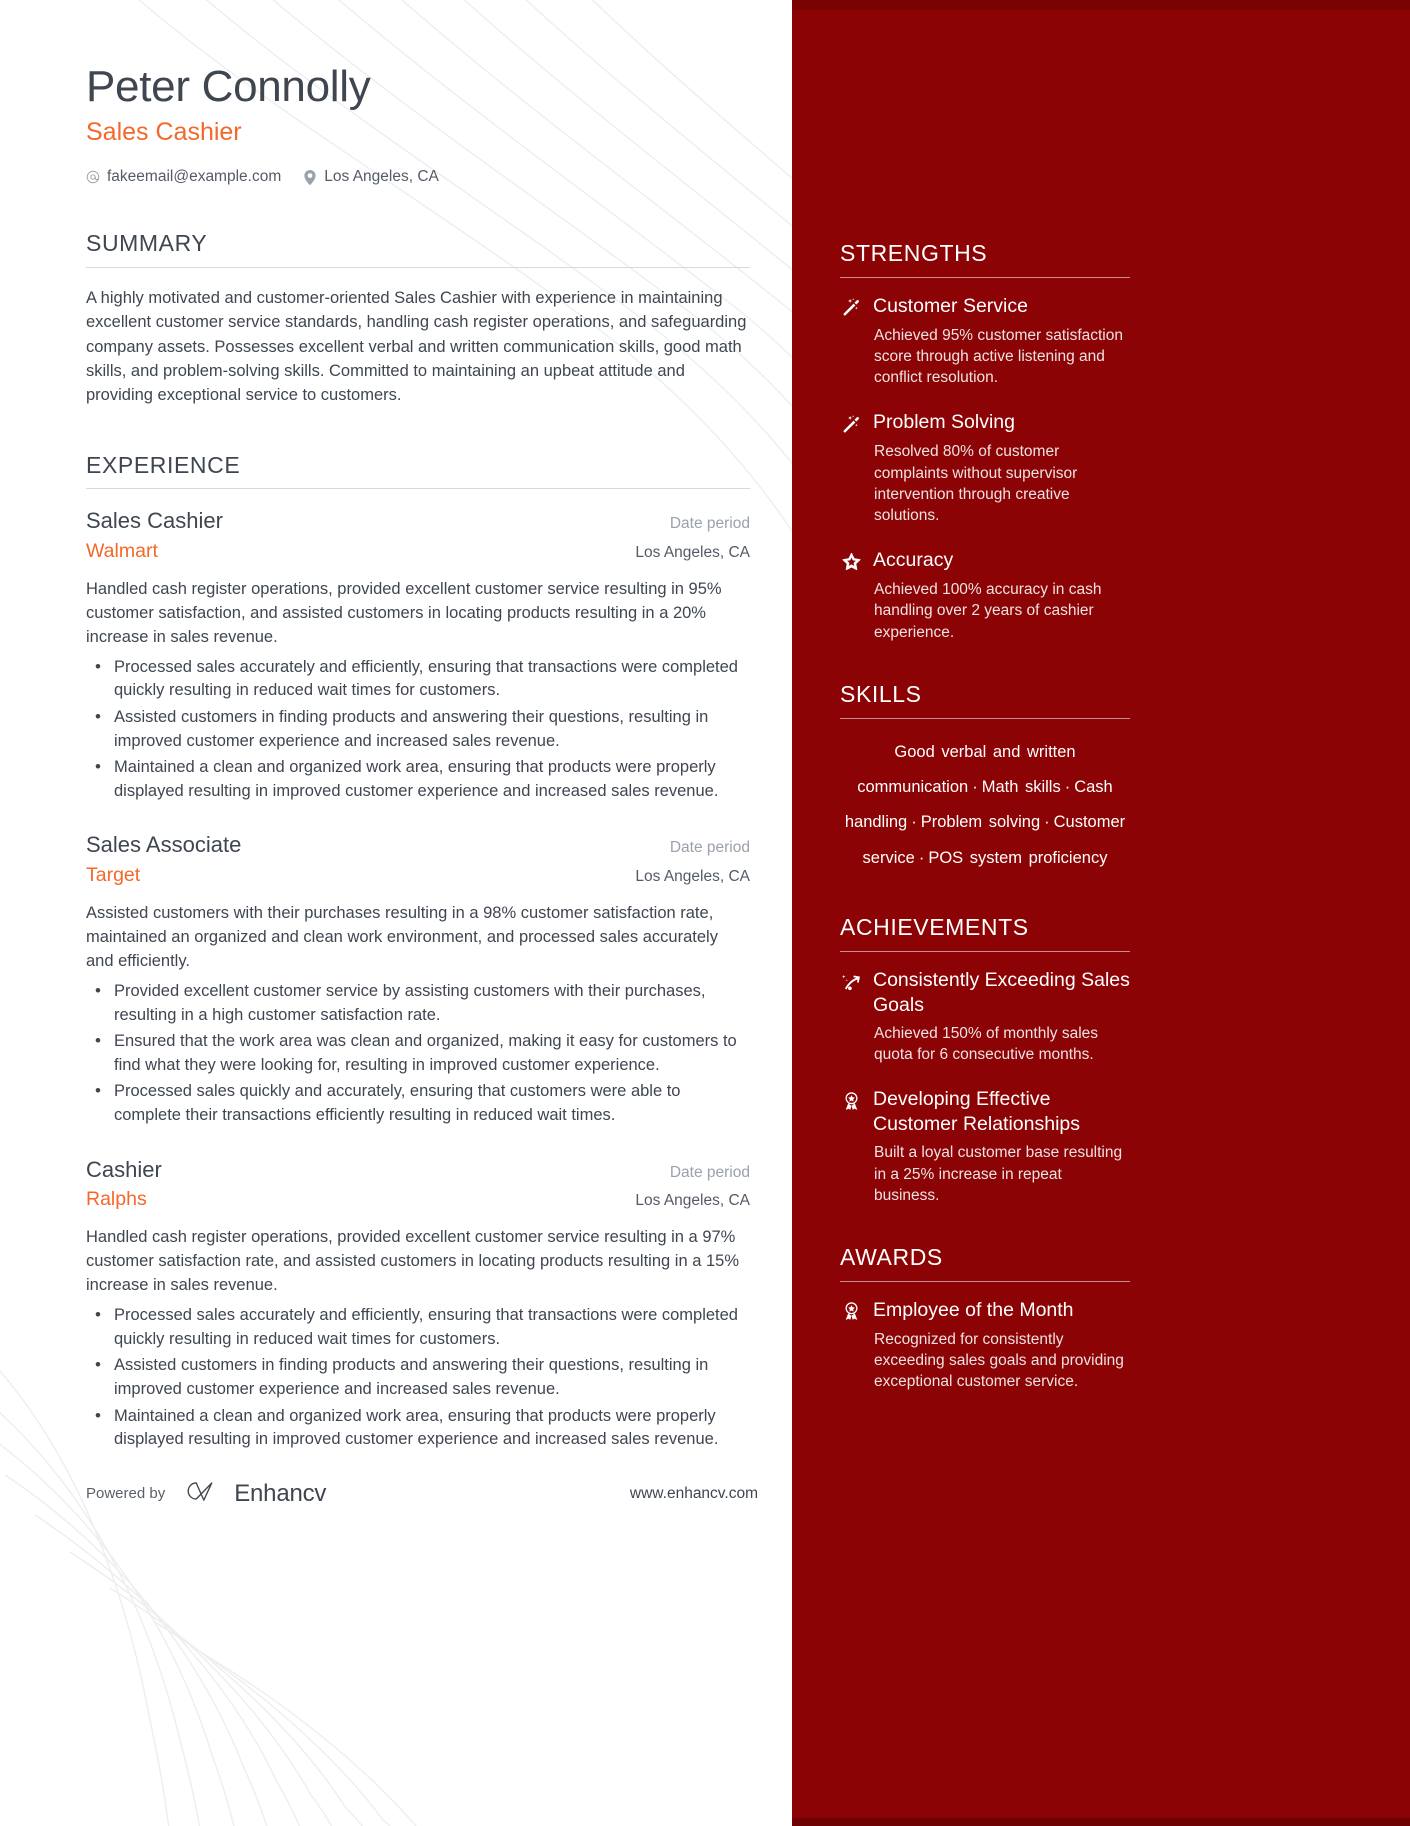  What do you see at coordinates (985, 951) in the screenshot?
I see `achievements-divider` at bounding box center [985, 951].